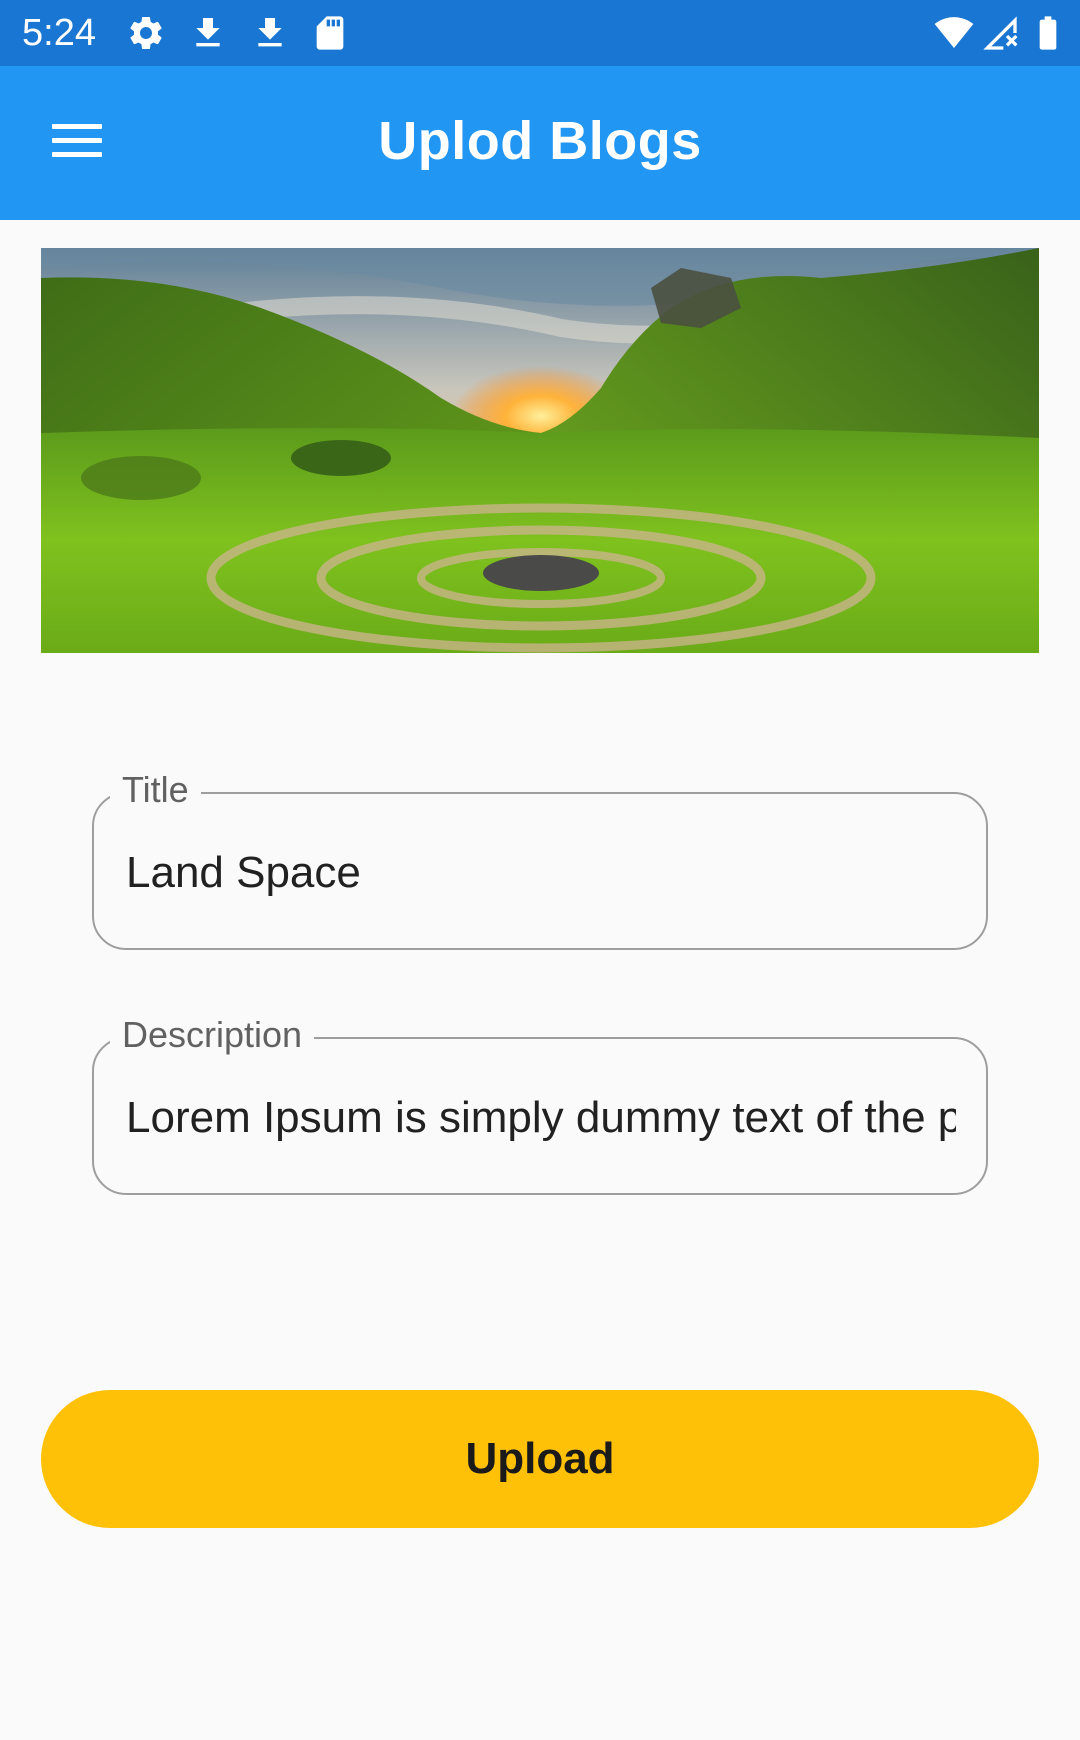  I want to click on status-bar: 5:24, so click(540, 33).